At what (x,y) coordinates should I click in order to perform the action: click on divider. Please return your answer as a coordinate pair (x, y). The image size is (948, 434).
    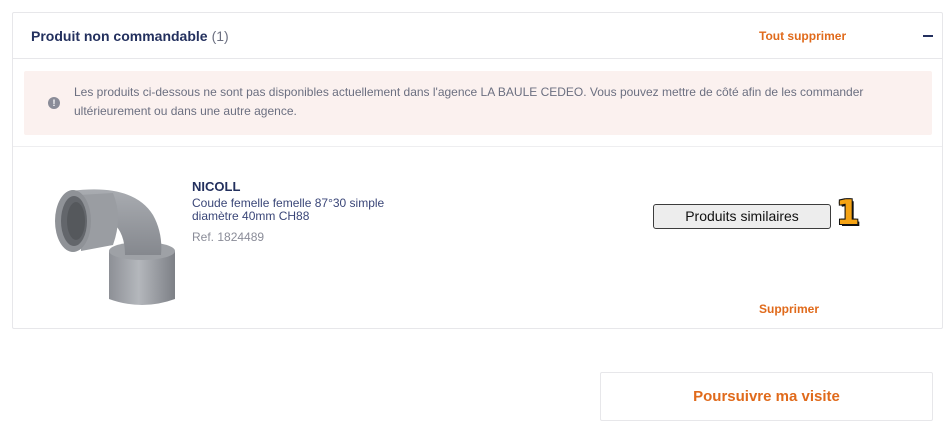
    Looking at the image, I should click on (477, 146).